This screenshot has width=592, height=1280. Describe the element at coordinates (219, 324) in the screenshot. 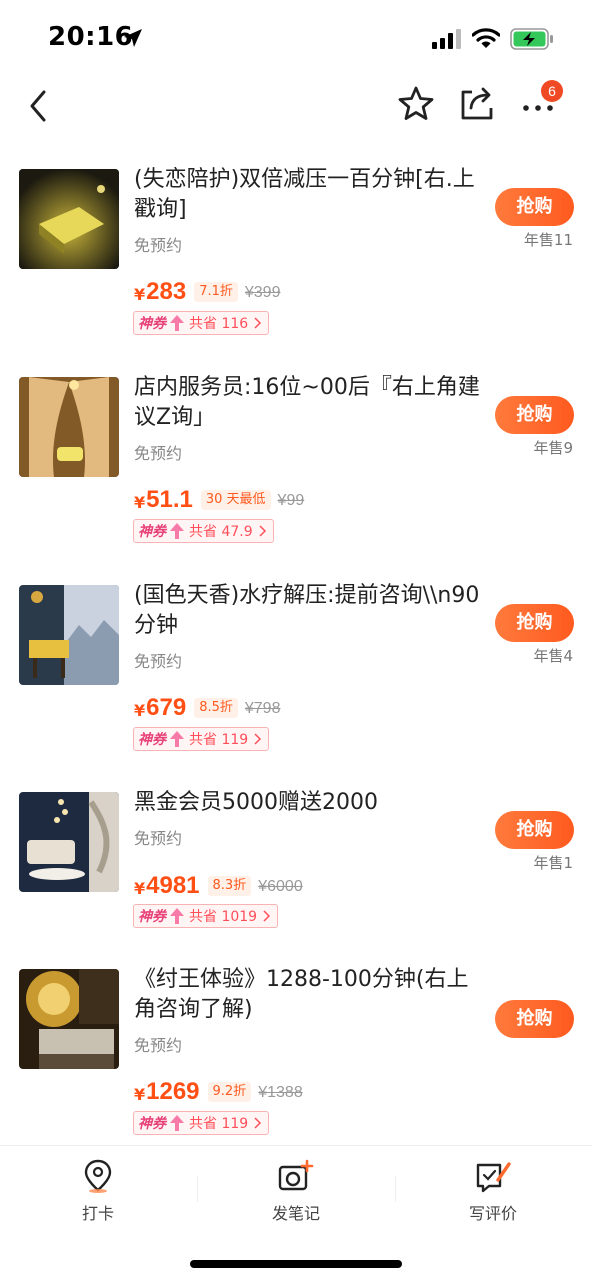

I see `coupon-saving: 共省 116` at that location.